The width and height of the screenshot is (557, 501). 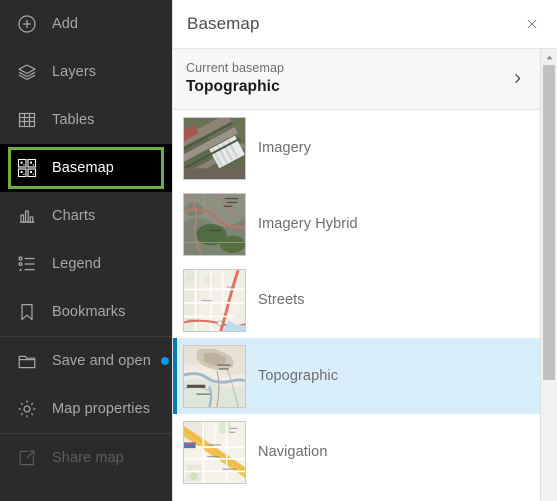 What do you see at coordinates (356, 376) in the screenshot?
I see `list-item: Topographic` at bounding box center [356, 376].